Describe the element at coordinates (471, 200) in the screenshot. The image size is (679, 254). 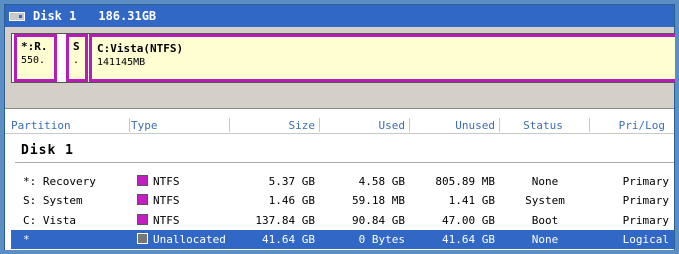
I see `cell-unused: 1.41 GB` at that location.